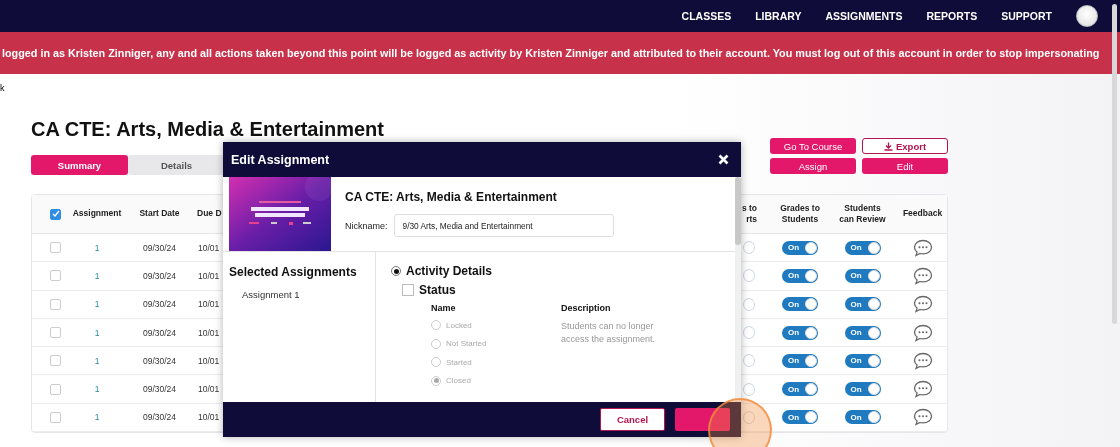  What do you see at coordinates (459, 362) in the screenshot?
I see `status-label: Started` at bounding box center [459, 362].